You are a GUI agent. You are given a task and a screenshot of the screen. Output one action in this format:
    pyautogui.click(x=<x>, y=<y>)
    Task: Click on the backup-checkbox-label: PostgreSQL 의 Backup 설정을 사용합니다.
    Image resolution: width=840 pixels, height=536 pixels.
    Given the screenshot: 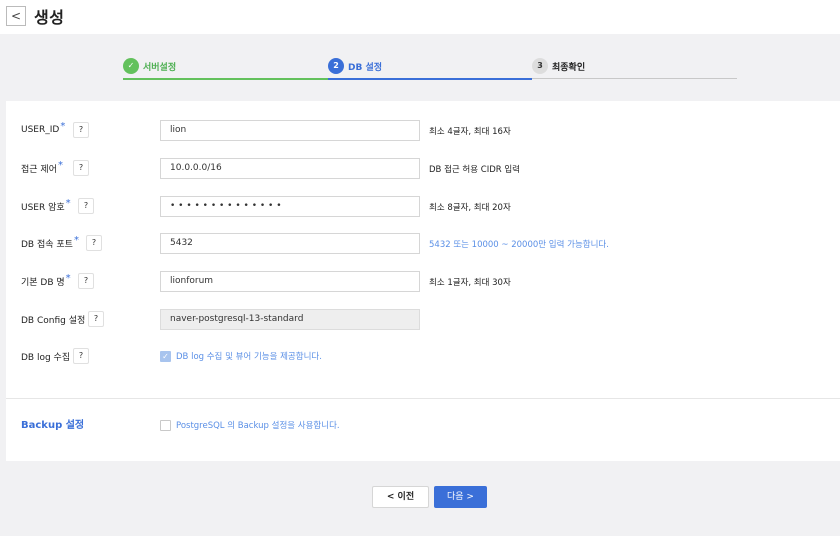 What is the action you would take?
    pyautogui.click(x=258, y=426)
    